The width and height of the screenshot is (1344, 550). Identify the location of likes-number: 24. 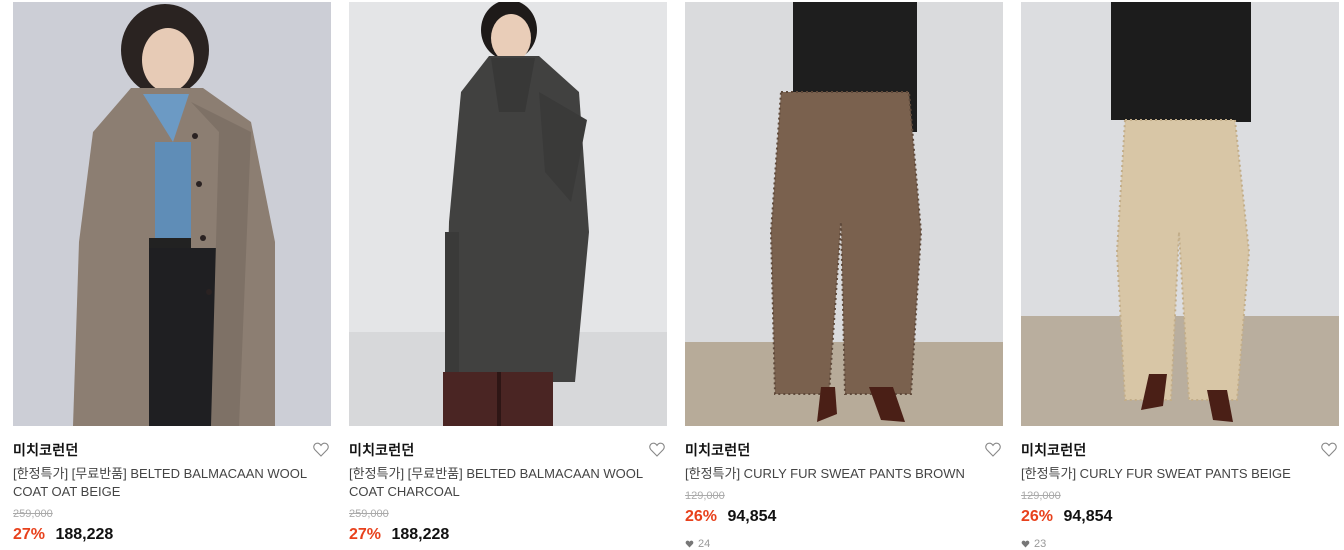
(704, 544).